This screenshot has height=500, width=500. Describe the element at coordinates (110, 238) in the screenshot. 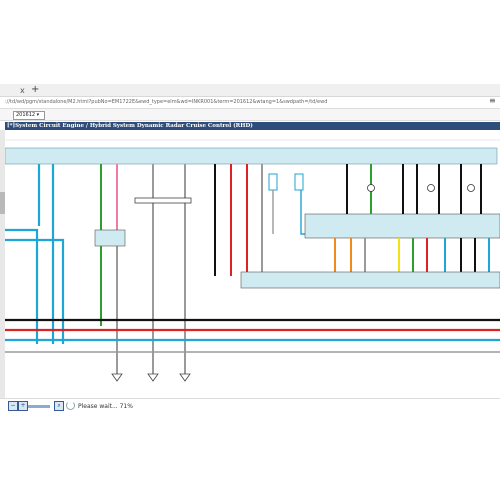

I see `relay-box` at that location.